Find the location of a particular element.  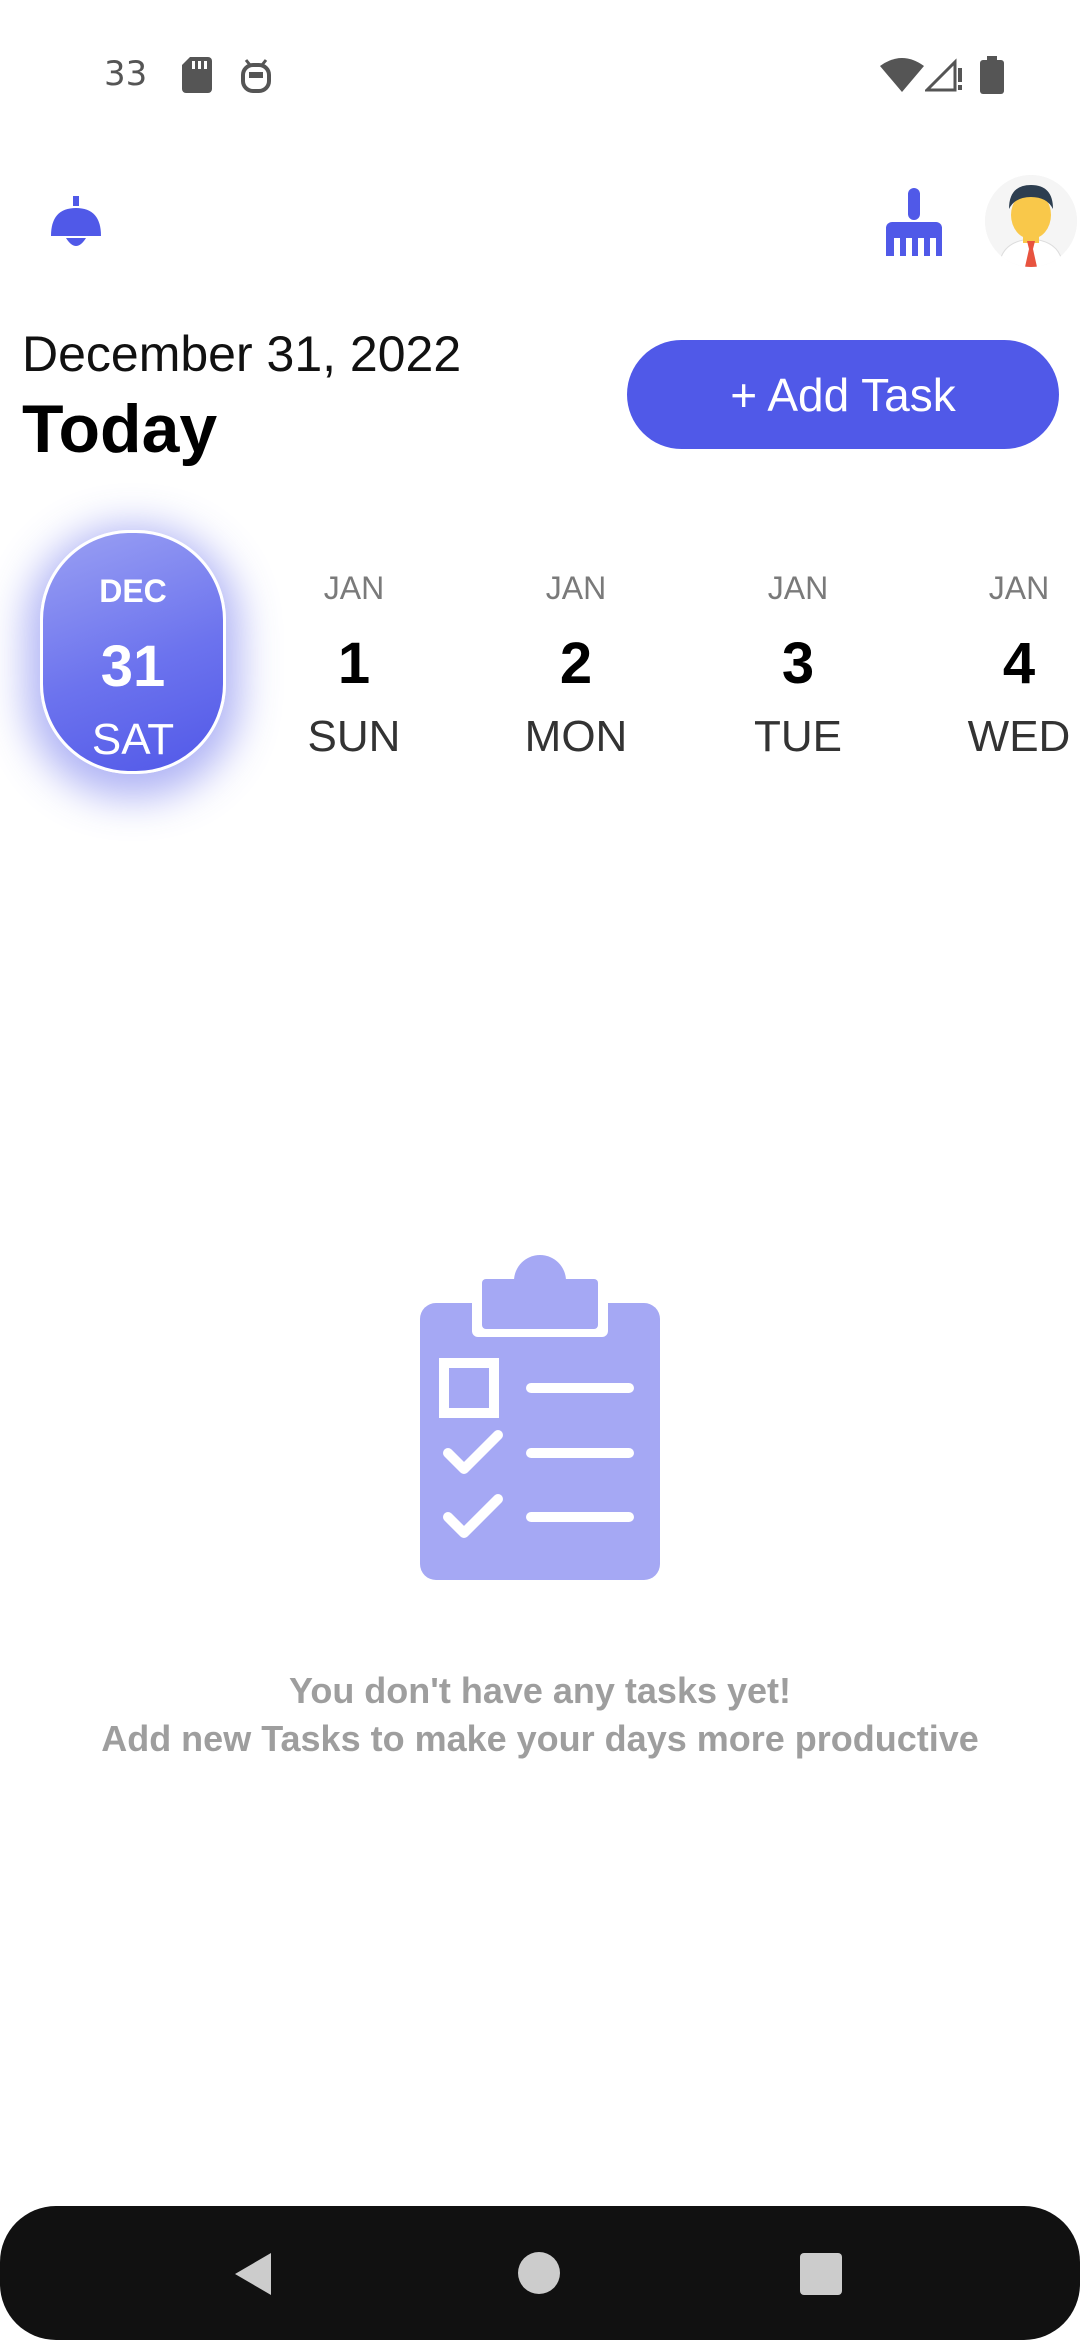

lamp-icon is located at coordinates (76, 224).